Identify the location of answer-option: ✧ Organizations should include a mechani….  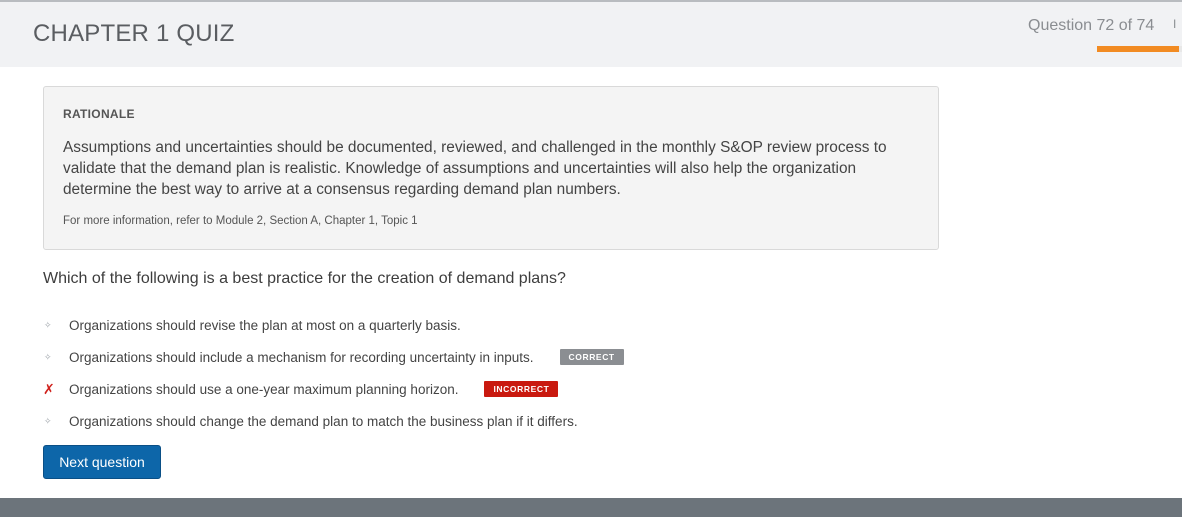
(493, 357).